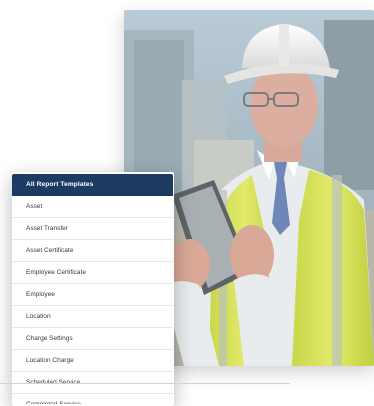 This screenshot has height=406, width=374. I want to click on list-item-asset-certificate: Asset Certificate, so click(92, 251).